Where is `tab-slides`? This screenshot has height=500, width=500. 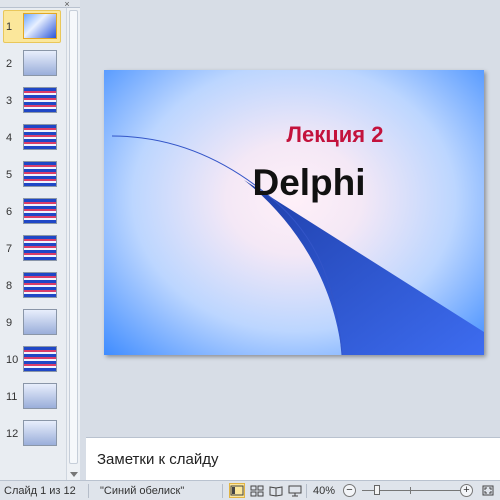 tab-slides is located at coordinates (14, 4).